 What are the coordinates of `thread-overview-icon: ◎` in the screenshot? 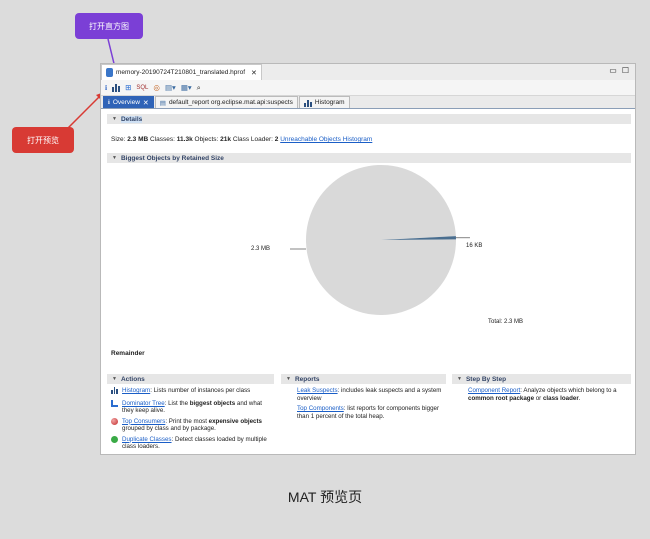 It's located at (156, 88).